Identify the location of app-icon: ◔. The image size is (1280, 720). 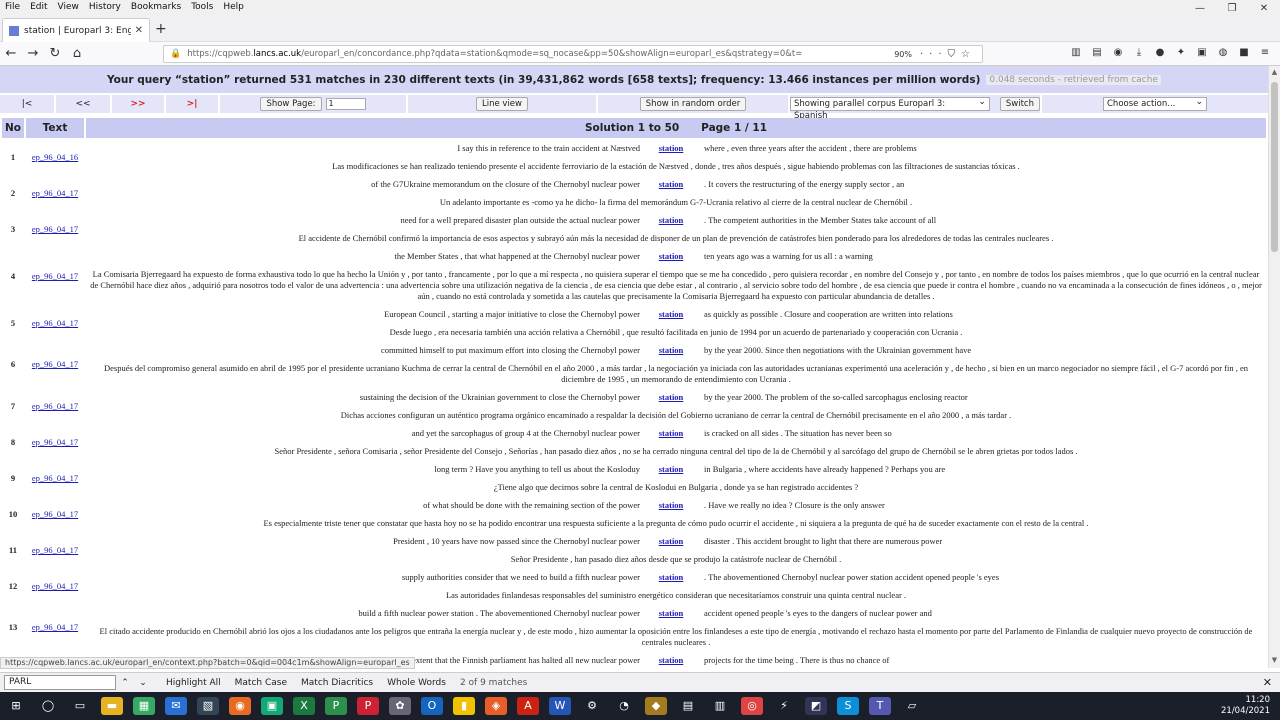
(624, 706).